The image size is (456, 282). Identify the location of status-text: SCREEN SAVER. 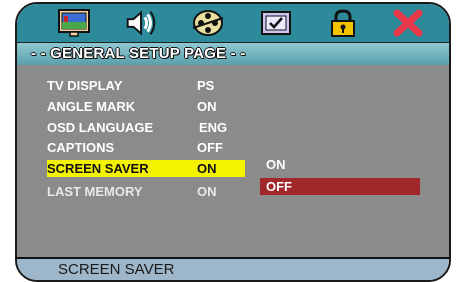
(116, 269).